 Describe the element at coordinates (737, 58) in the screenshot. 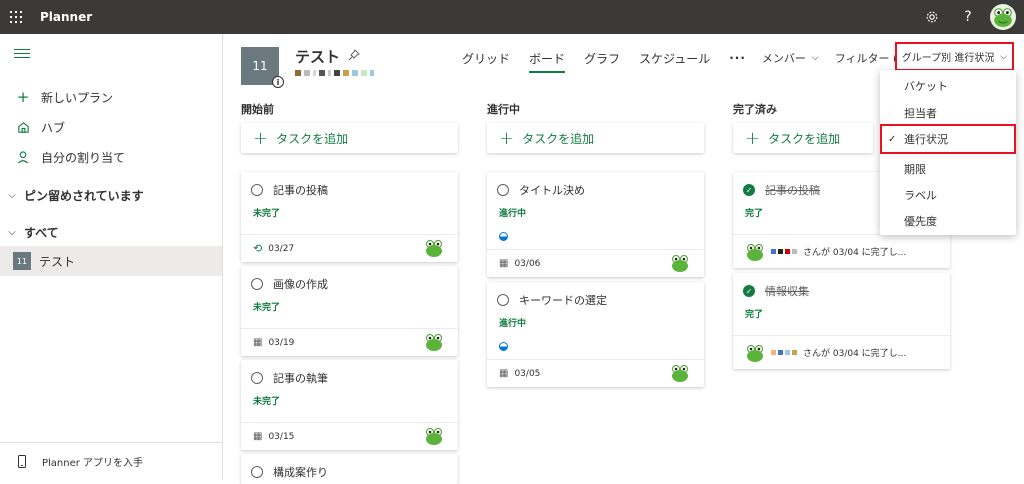

I see `more-options-button: ···` at that location.